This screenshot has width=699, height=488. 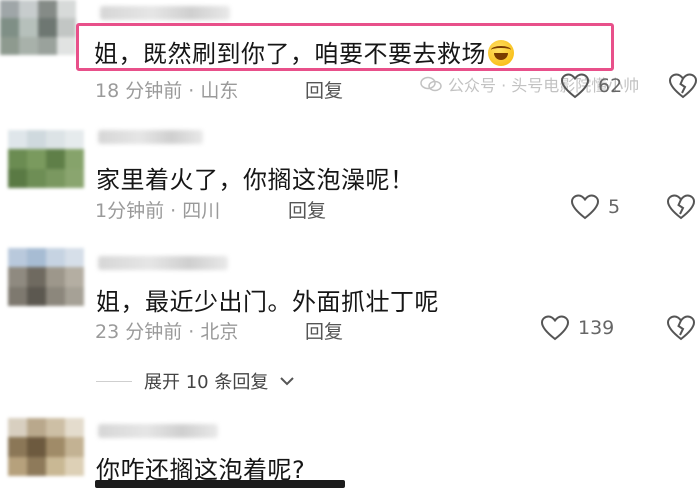 I want to click on like-button: 62, so click(x=591, y=86).